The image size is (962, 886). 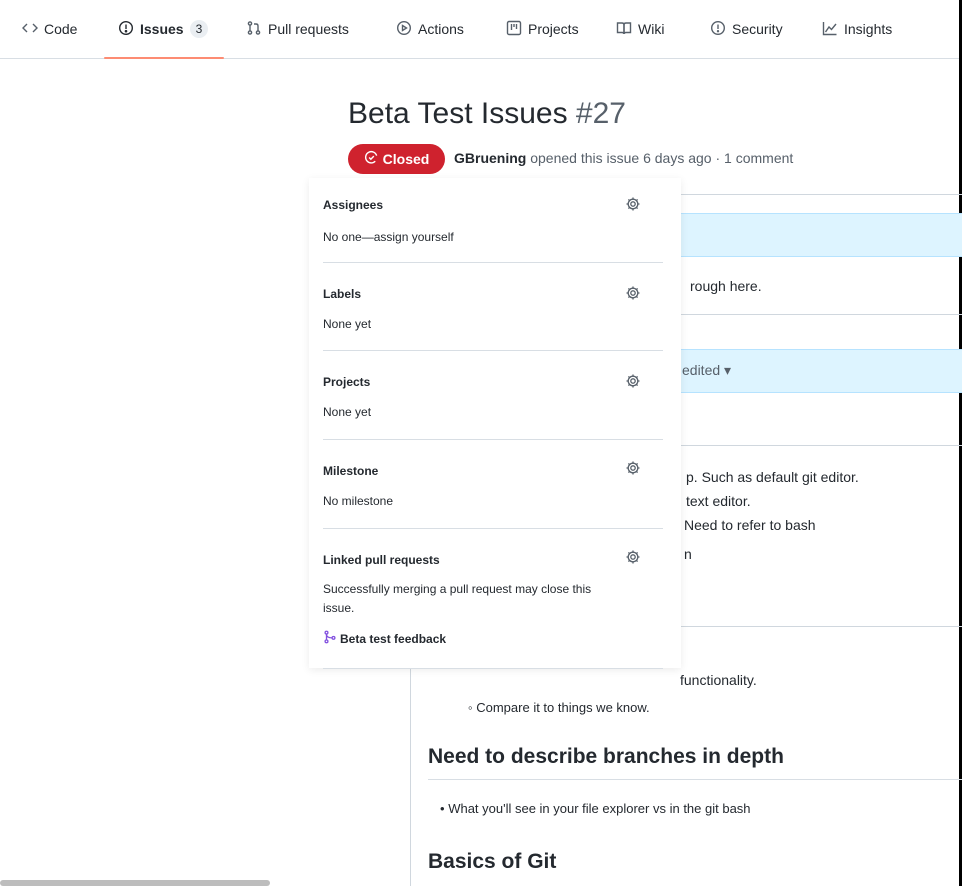 What do you see at coordinates (308, 29) in the screenshot?
I see `tab-label: Pull requests` at bounding box center [308, 29].